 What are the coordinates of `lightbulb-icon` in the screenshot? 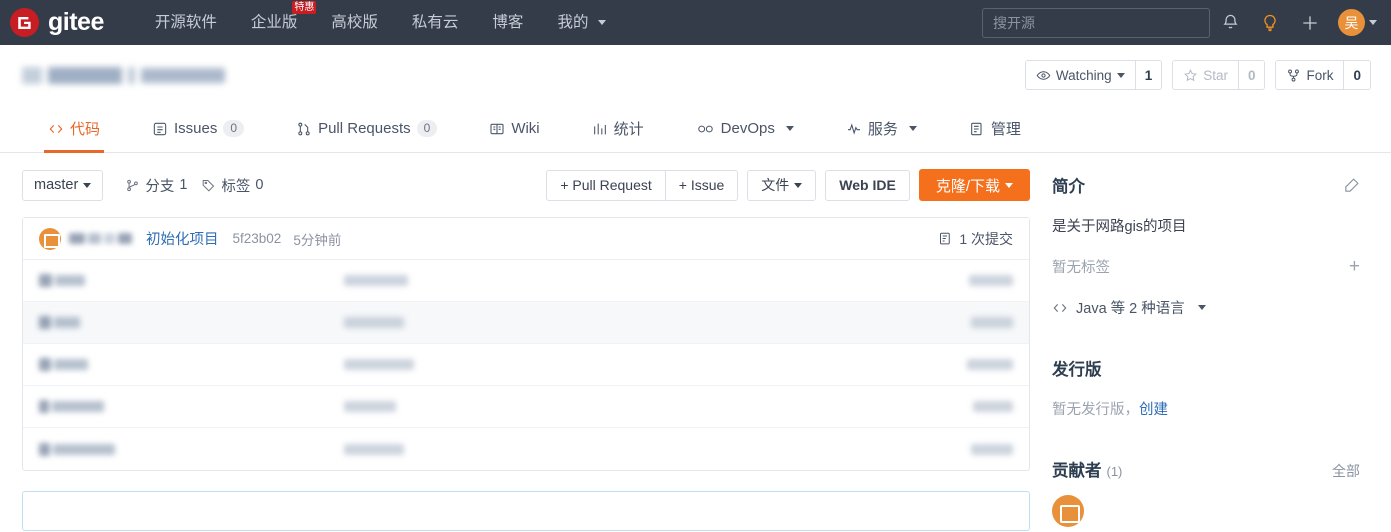 It's located at (1270, 22).